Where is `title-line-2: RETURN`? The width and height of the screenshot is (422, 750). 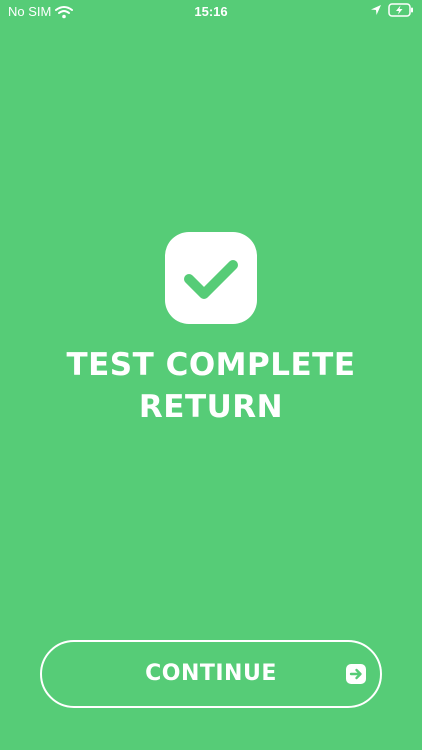 title-line-2: RETURN is located at coordinates (211, 407).